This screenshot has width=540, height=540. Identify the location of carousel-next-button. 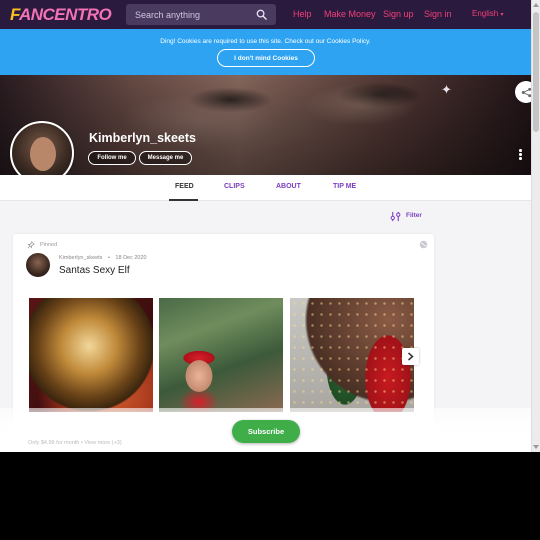
(410, 356).